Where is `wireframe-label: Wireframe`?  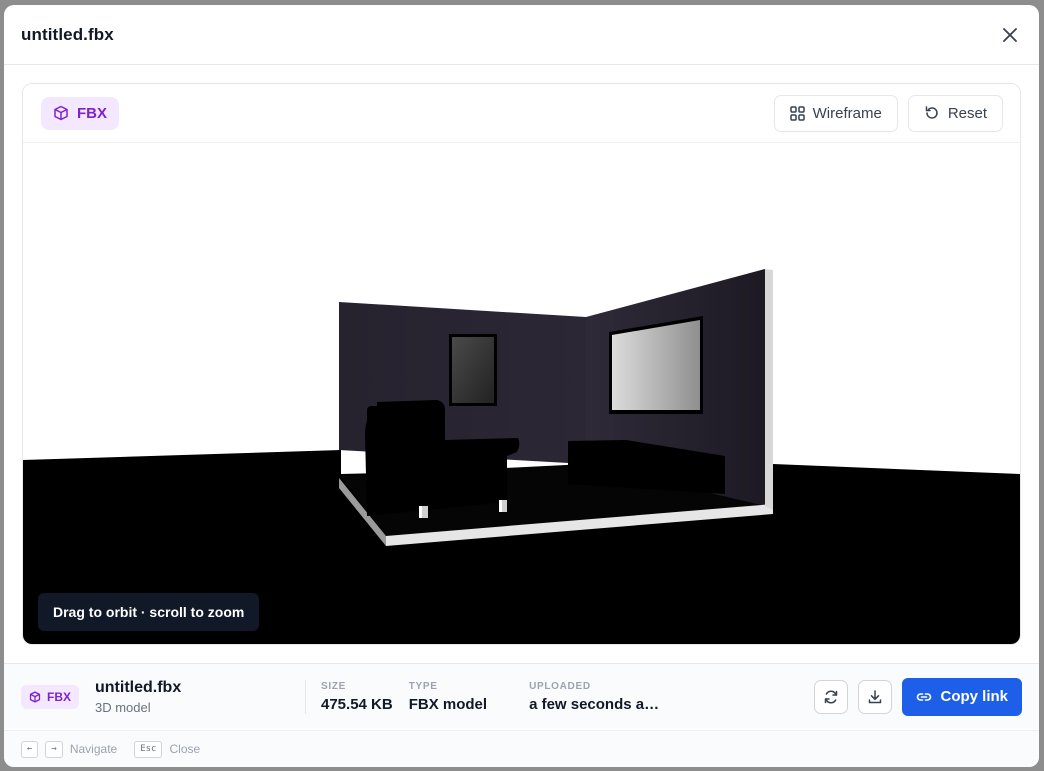 wireframe-label: Wireframe is located at coordinates (847, 113).